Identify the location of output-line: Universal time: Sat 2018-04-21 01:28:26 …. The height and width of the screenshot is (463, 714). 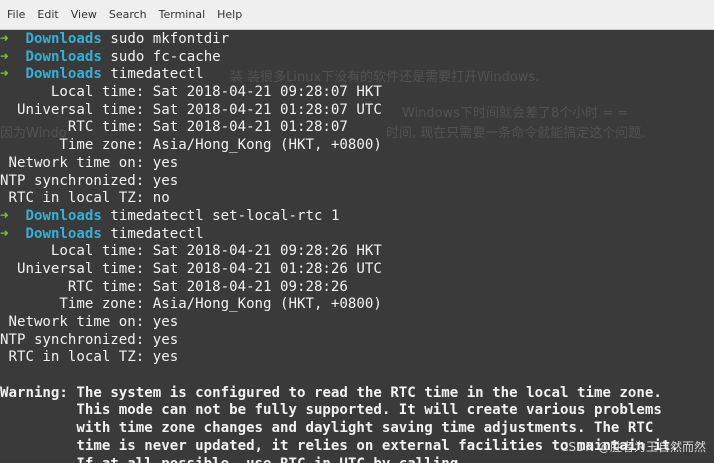
(357, 270).